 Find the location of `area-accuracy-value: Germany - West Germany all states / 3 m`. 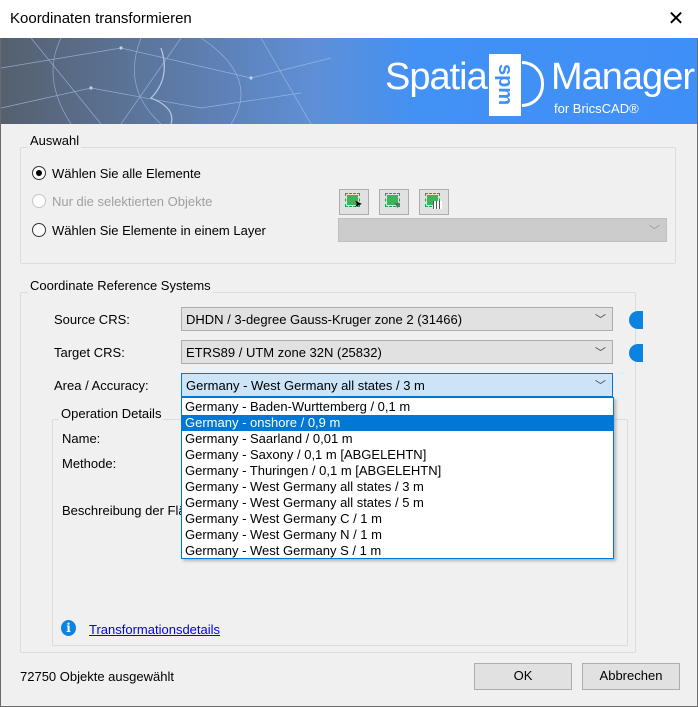

area-accuracy-value: Germany - West Germany all states / 3 m is located at coordinates (305, 385).